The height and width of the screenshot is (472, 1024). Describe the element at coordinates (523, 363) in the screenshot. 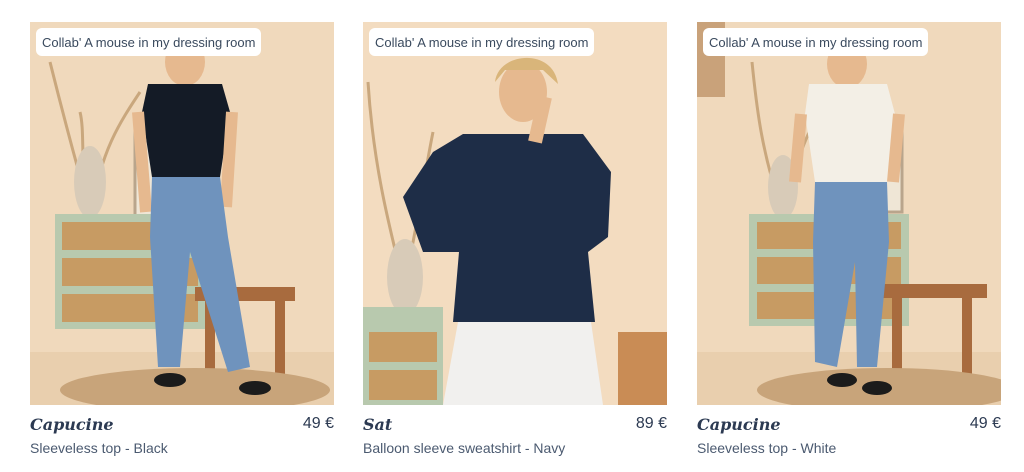

I see `jeans` at that location.